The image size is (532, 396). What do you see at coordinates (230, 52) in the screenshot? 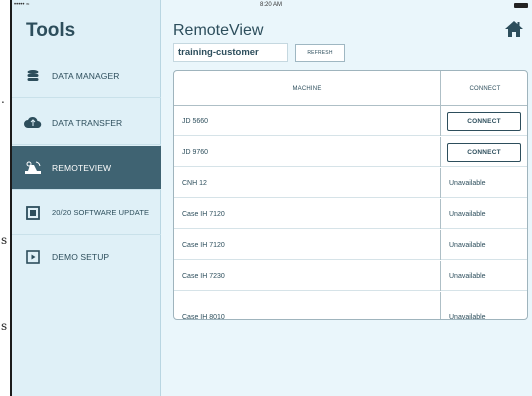
I see `customer-input` at bounding box center [230, 52].